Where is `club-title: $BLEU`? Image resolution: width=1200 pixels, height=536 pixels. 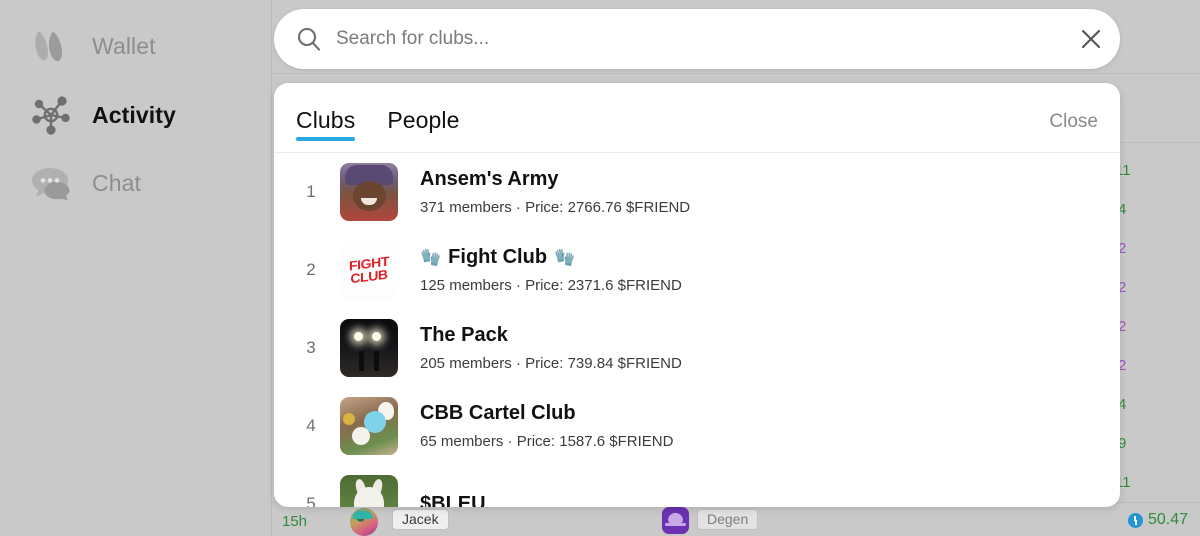
club-title: $BLEU is located at coordinates (453, 500).